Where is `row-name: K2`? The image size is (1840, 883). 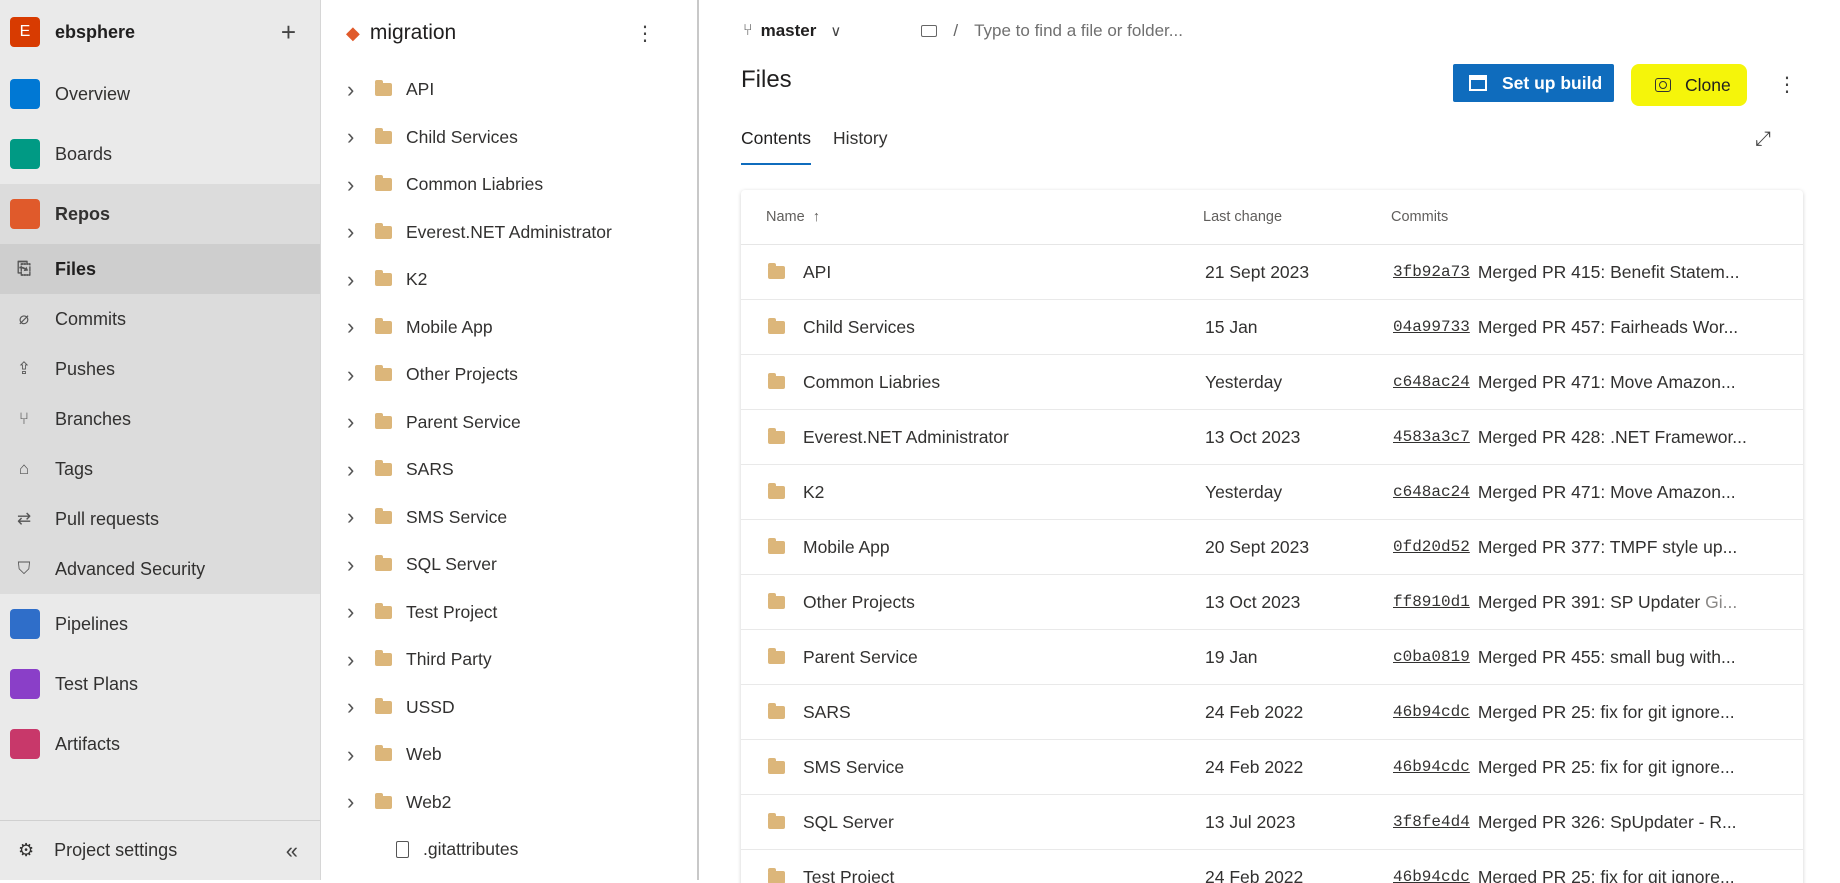
row-name: K2 is located at coordinates (1004, 492).